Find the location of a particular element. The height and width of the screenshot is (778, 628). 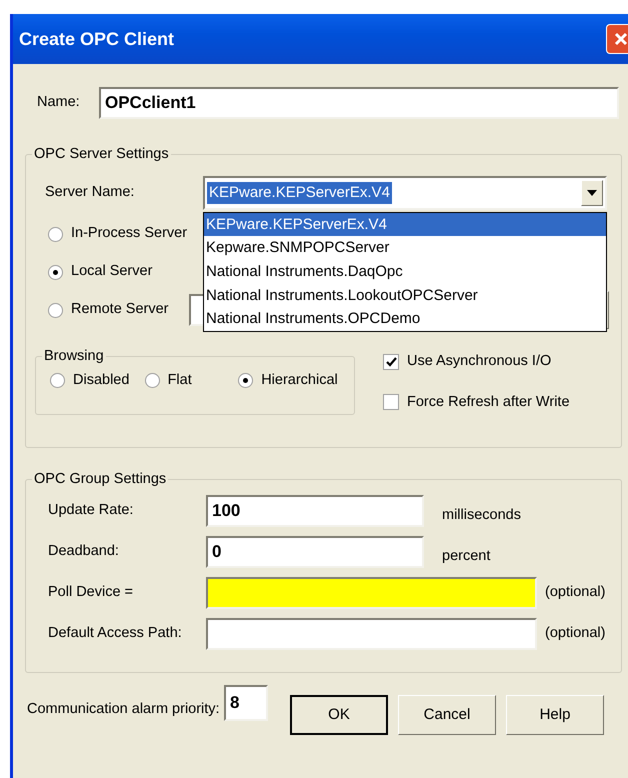

radio-label: Remote Server is located at coordinates (120, 310).